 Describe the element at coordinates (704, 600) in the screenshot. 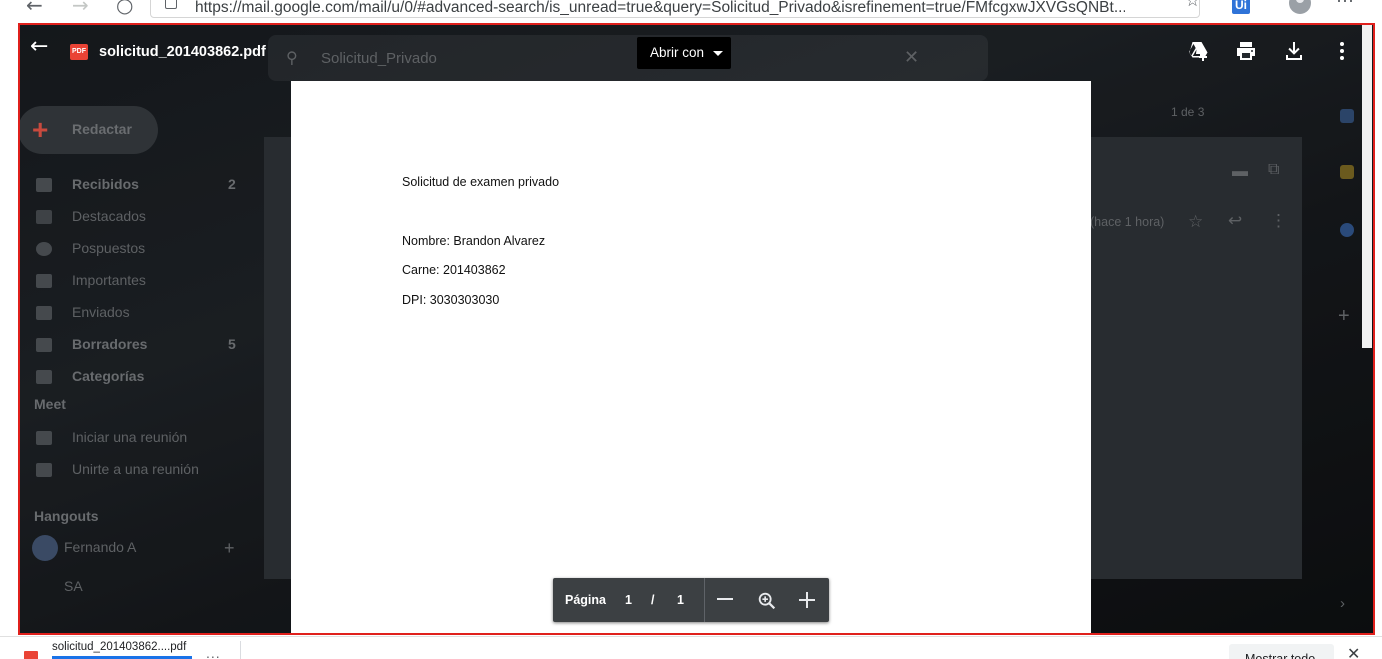

I see `pager-divider` at that location.